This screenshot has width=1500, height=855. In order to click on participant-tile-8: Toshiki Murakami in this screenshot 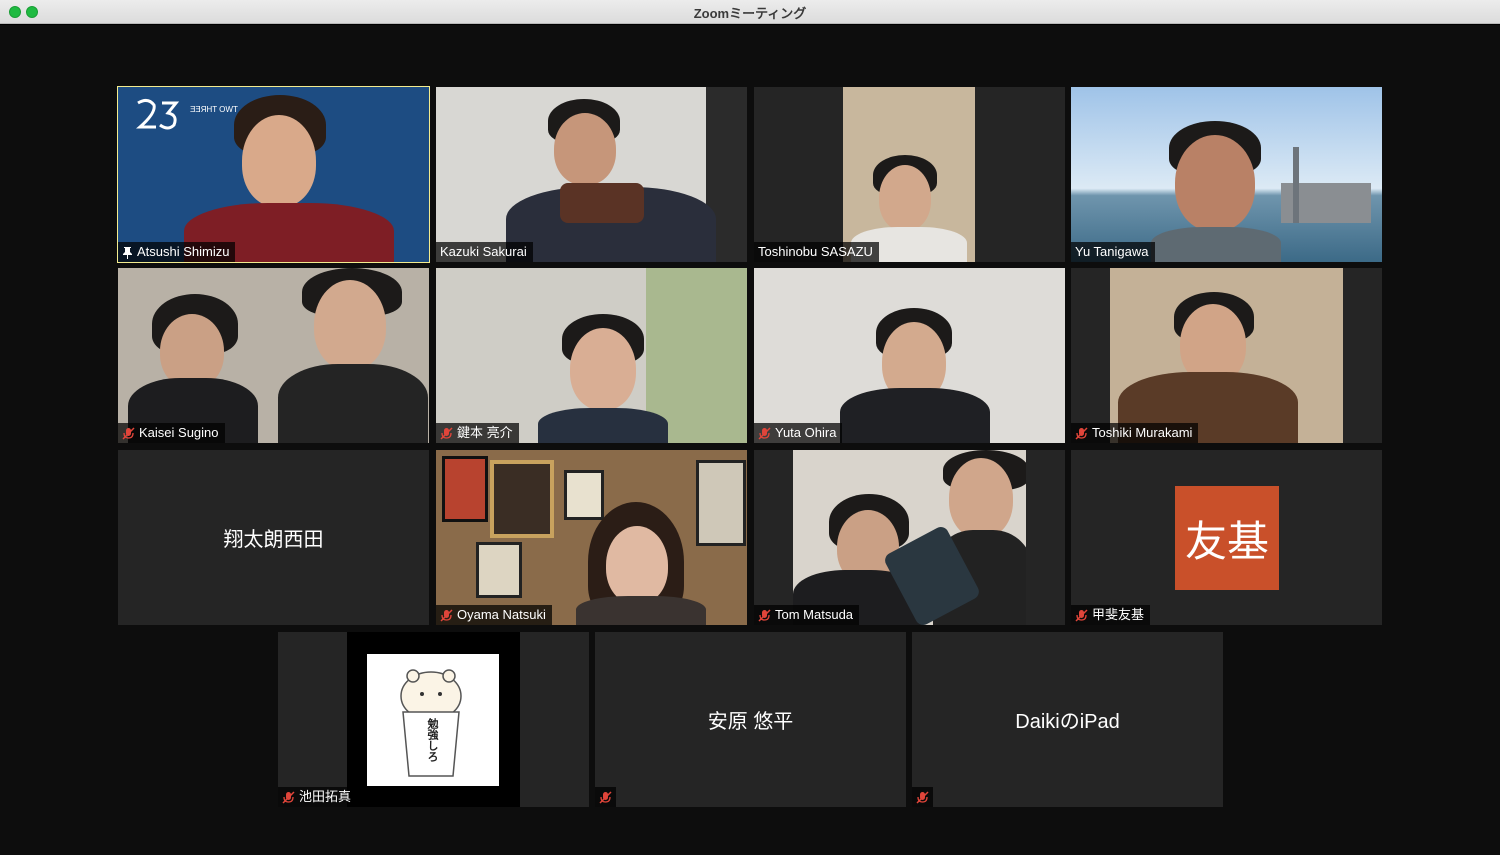, I will do `click(1226, 355)`.